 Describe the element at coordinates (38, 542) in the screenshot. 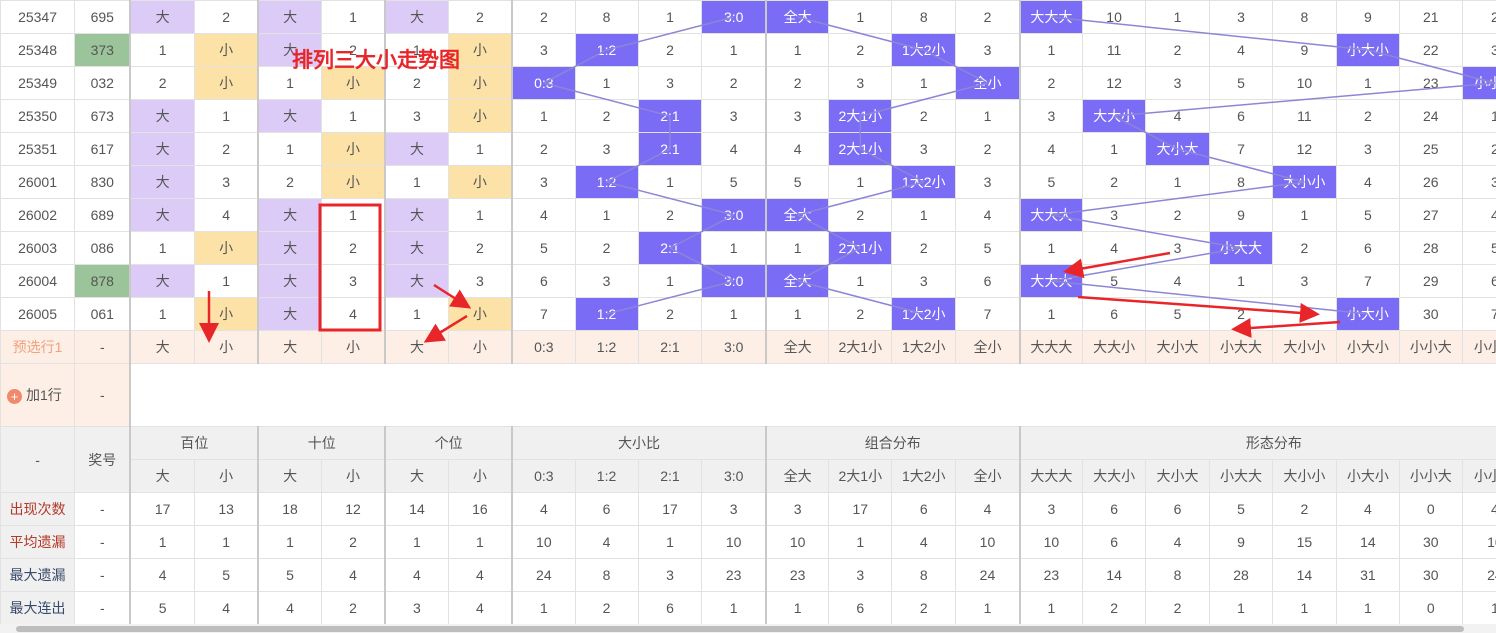

I see `stat-label: 平均遗漏` at that location.